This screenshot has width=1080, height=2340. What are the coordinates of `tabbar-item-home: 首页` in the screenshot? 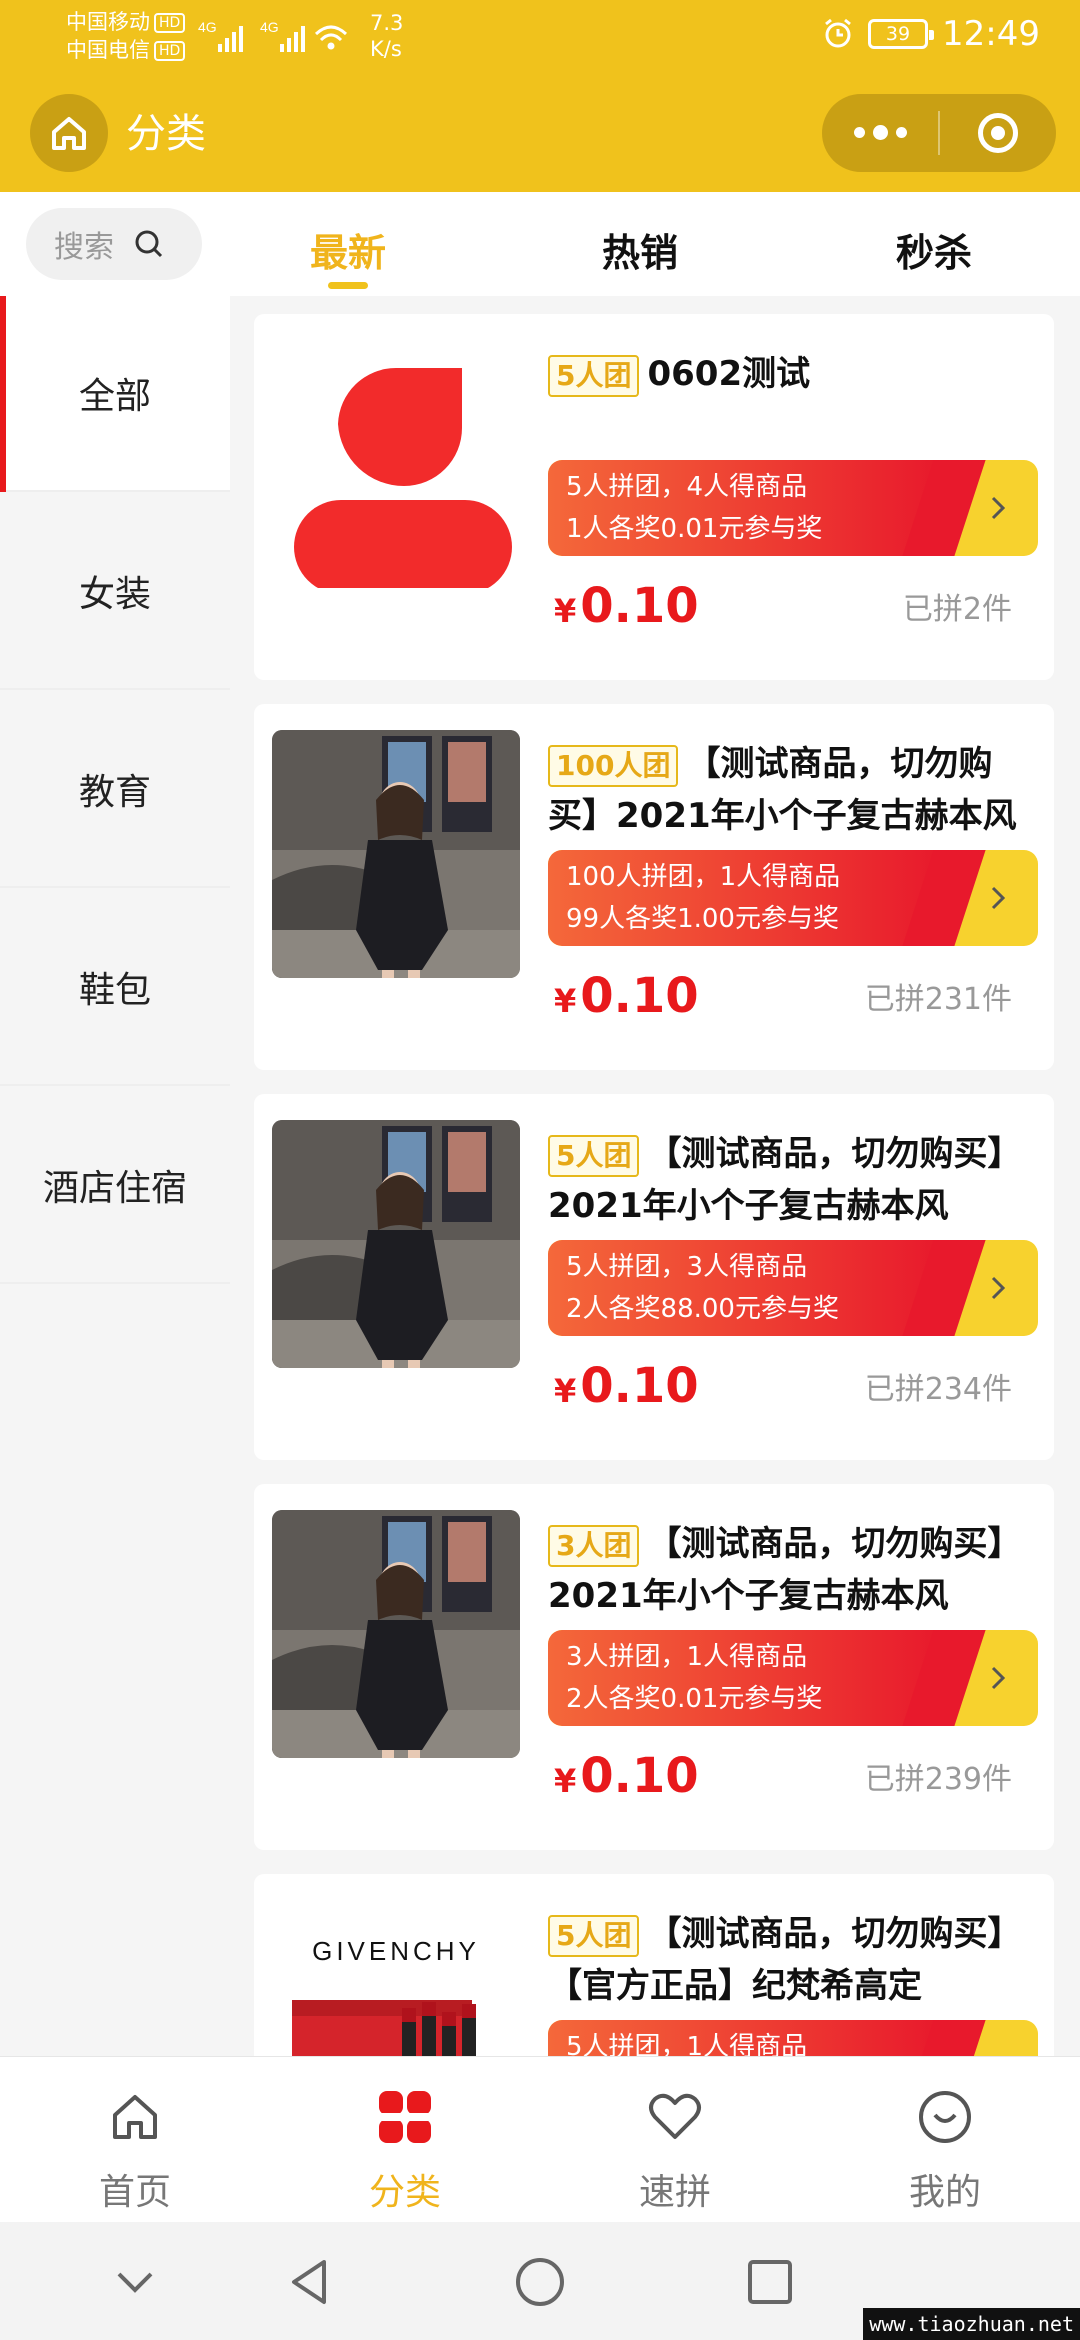 It's located at (135, 2140).